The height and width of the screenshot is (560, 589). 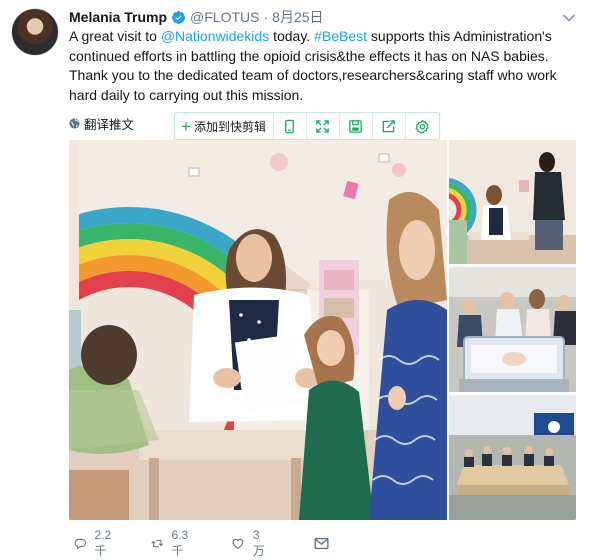 I want to click on handle: @FLOTUS, so click(x=224, y=17).